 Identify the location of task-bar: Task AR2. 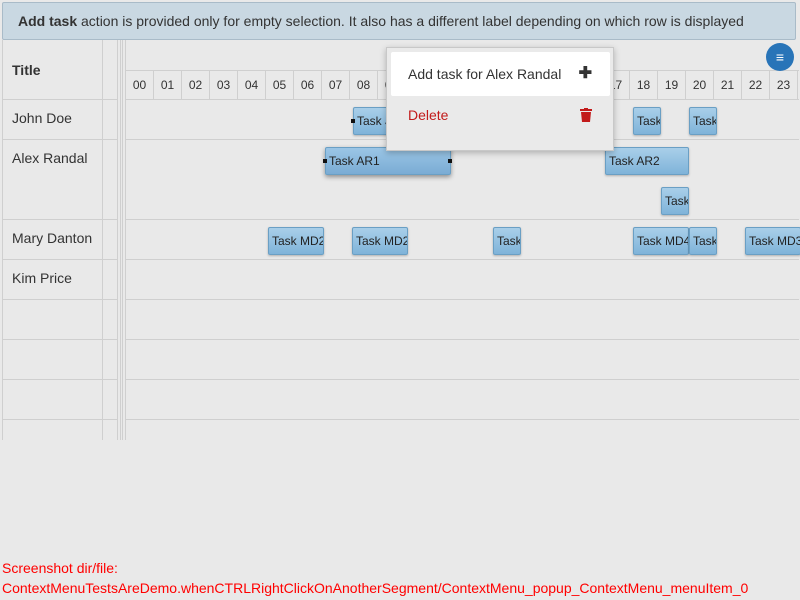
(647, 161).